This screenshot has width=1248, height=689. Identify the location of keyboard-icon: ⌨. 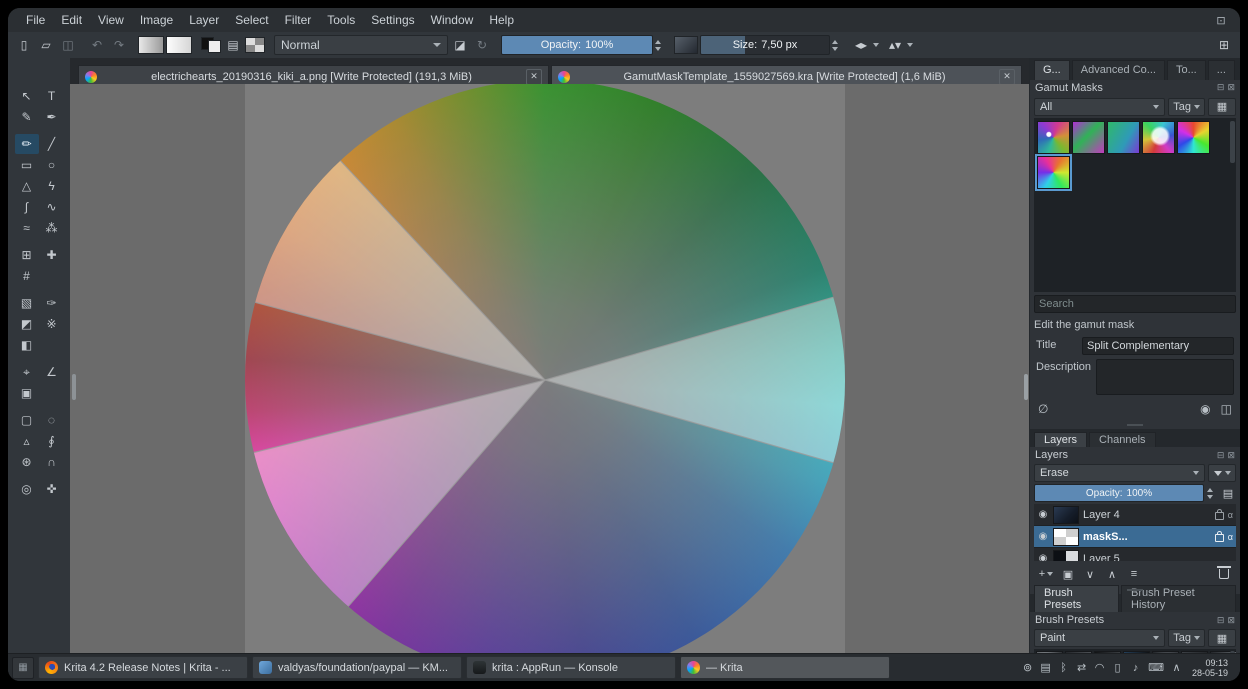
(1156, 667).